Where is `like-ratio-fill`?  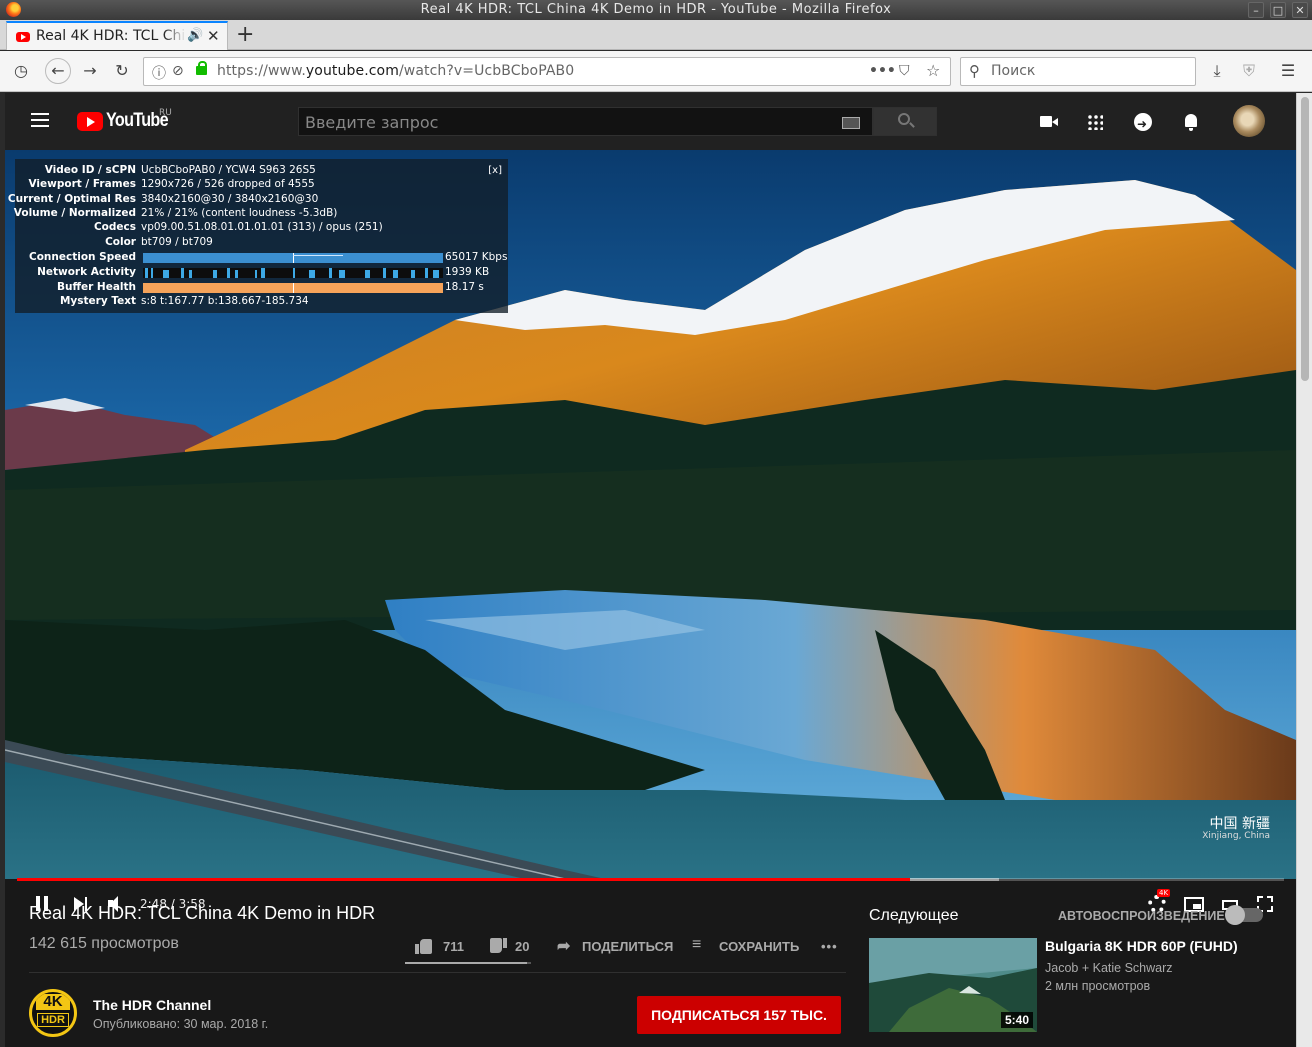 like-ratio-fill is located at coordinates (466, 963).